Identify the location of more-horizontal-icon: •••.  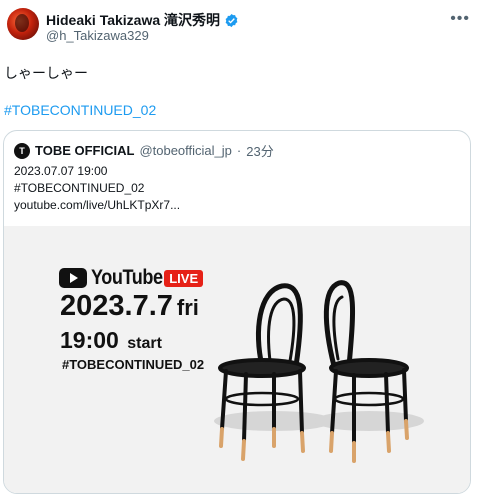
(460, 19).